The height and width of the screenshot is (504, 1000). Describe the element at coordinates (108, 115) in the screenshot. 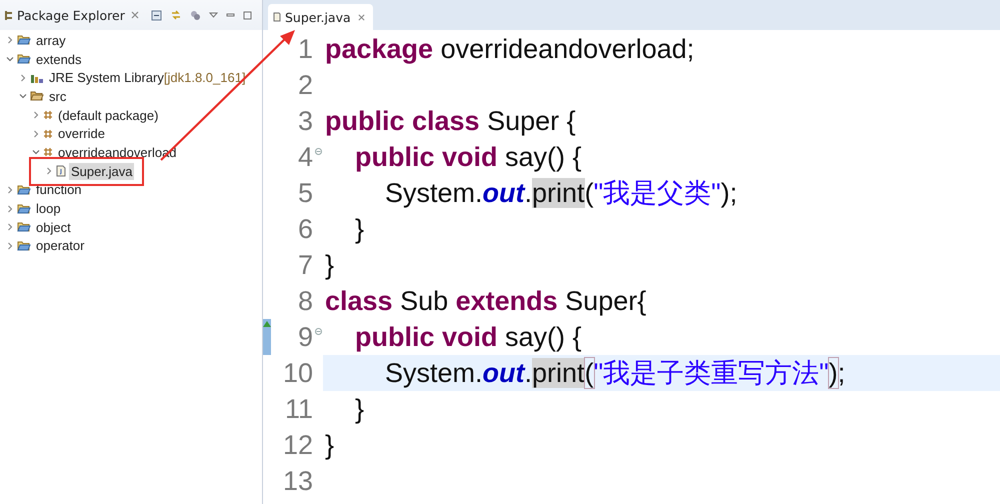

I see `tree-item: (default package)` at that location.